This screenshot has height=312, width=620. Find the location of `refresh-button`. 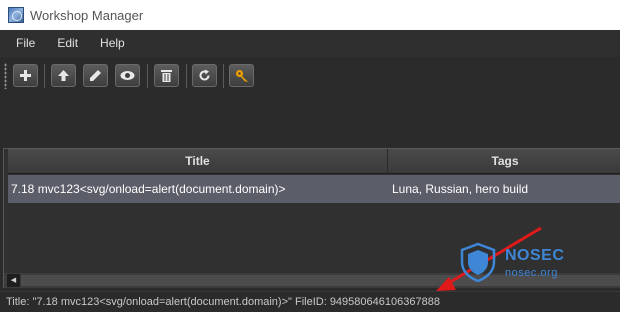

refresh-button is located at coordinates (204, 75).